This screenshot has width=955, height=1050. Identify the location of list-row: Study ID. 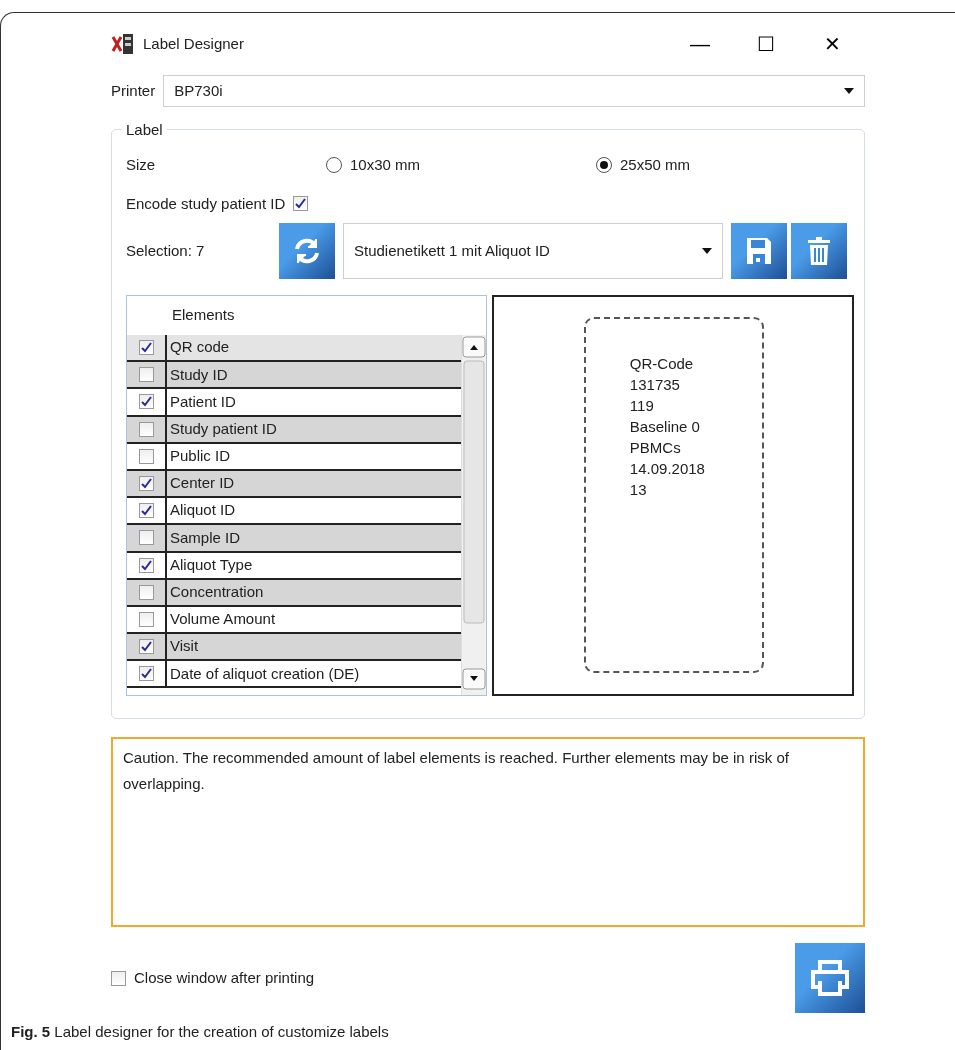
(294, 376).